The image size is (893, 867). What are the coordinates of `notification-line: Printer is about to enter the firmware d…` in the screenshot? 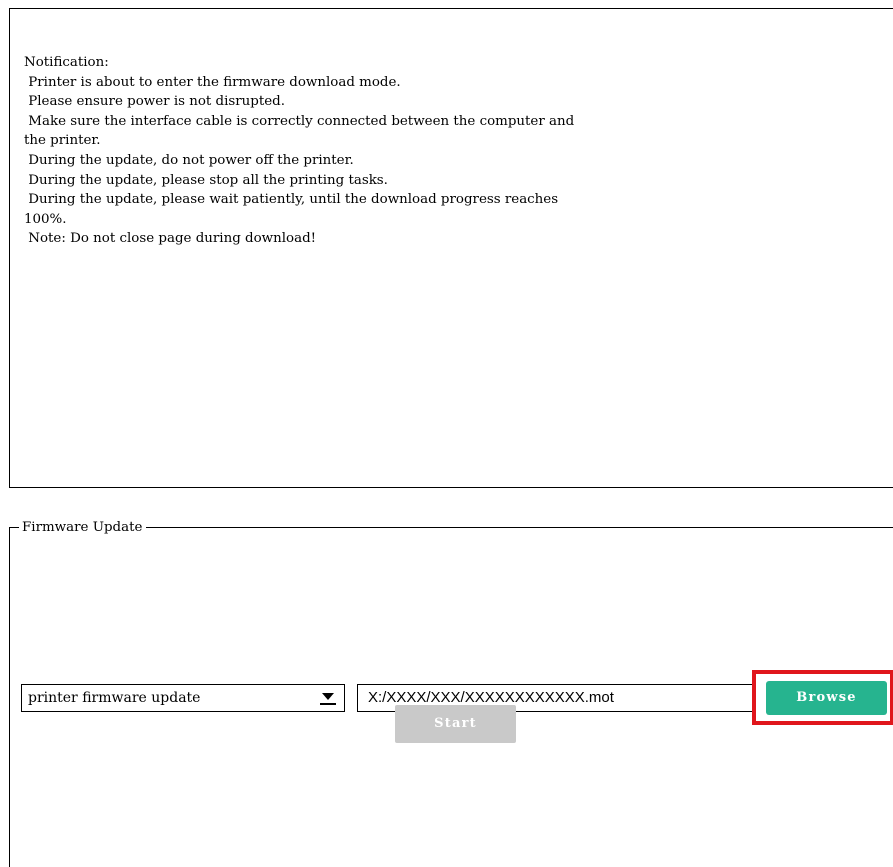 It's located at (212, 82).